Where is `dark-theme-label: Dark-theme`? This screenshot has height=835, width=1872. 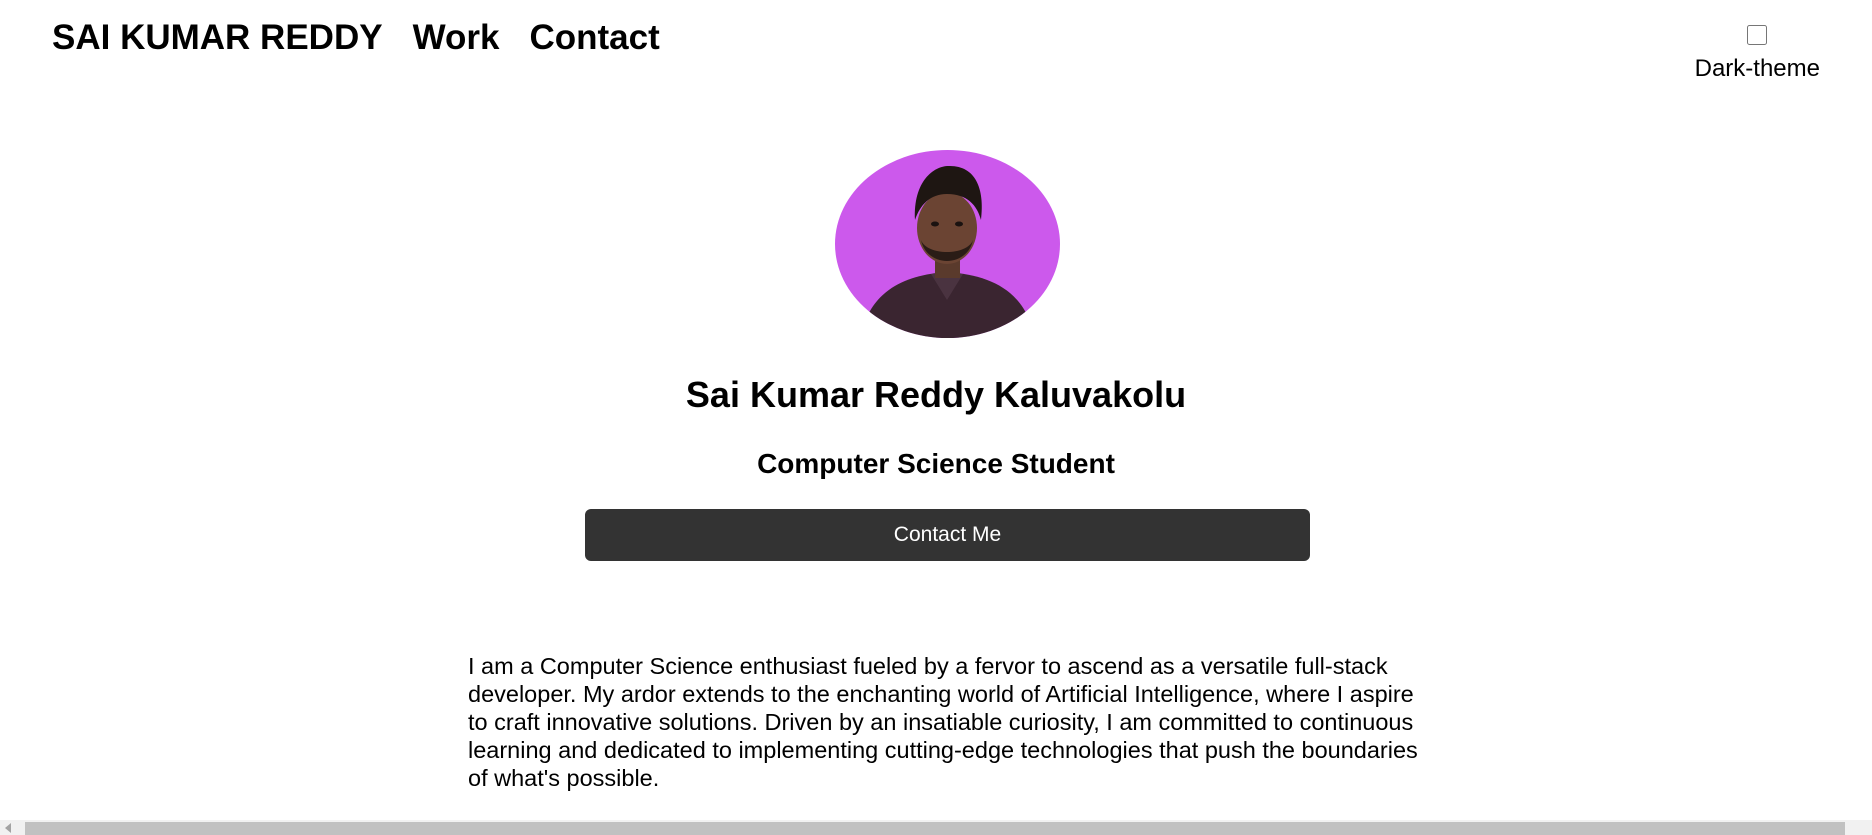 dark-theme-label: Dark-theme is located at coordinates (1757, 69).